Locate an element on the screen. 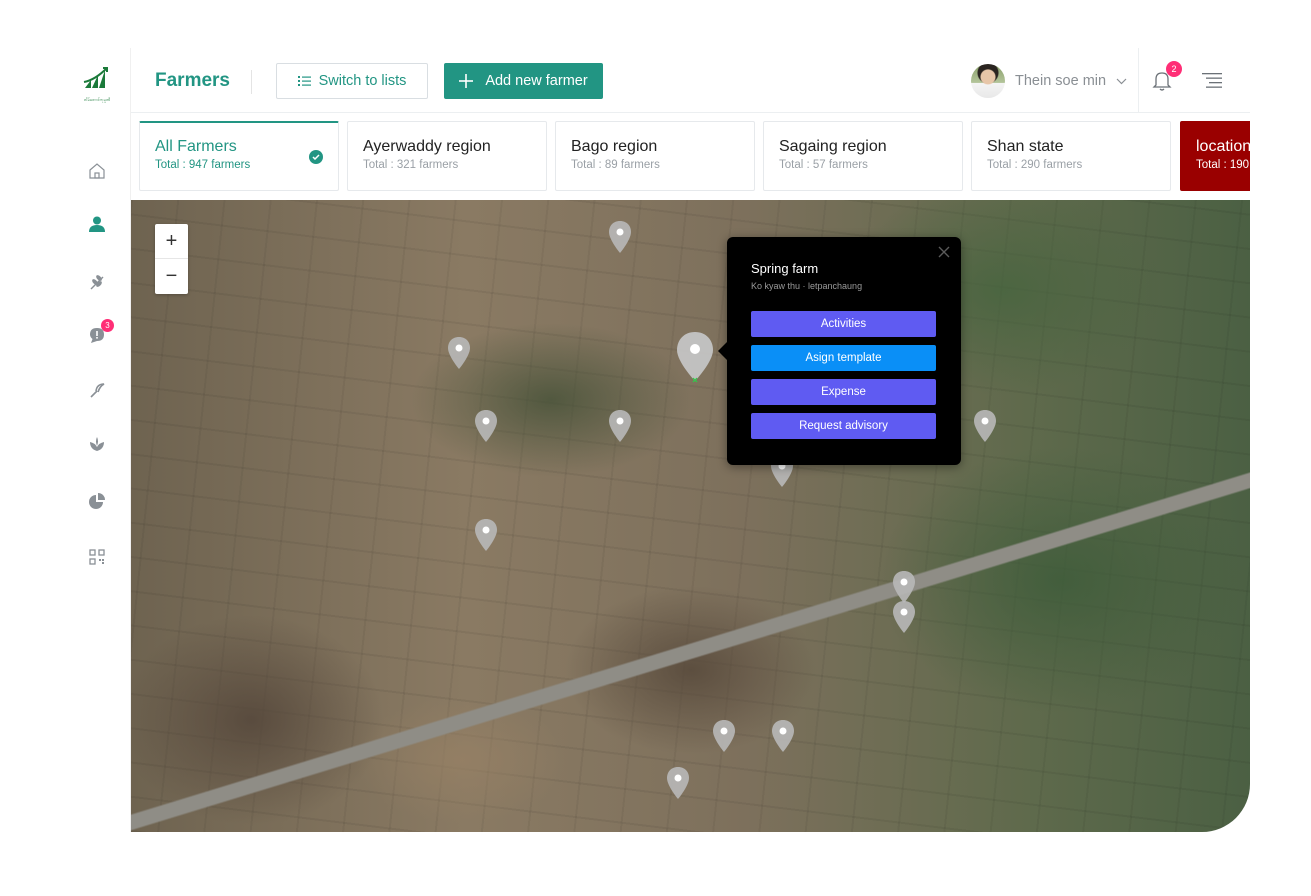 The image size is (1311, 896). sidebar-item-messages: 3 is located at coordinates (100, 332).